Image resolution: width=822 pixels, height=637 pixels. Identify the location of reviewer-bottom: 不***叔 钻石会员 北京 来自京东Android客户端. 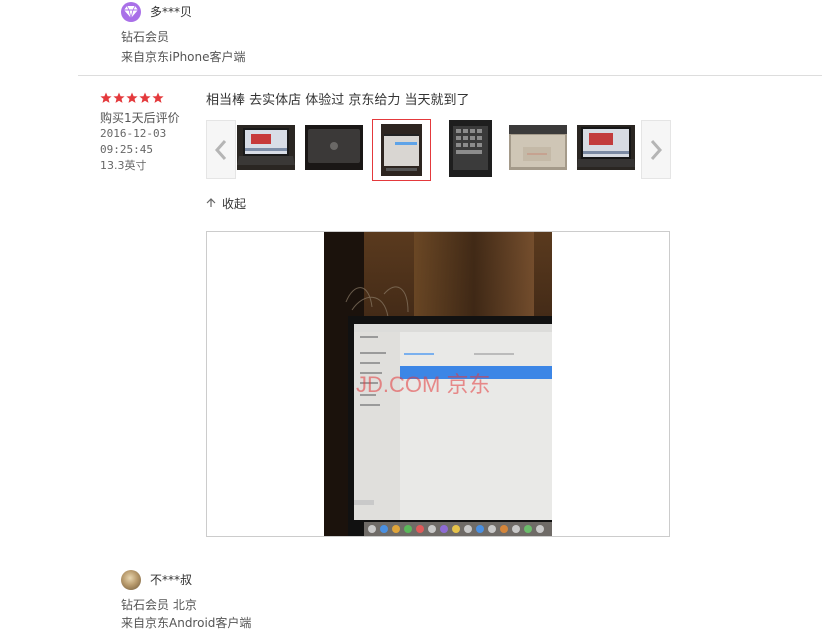
(186, 601).